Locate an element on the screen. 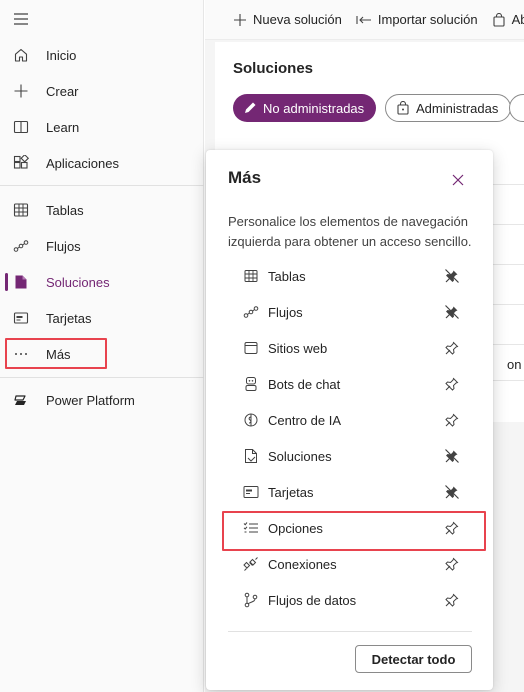 This screenshot has height=692, width=524. nav-item-label: Aplicaciones is located at coordinates (82, 163).